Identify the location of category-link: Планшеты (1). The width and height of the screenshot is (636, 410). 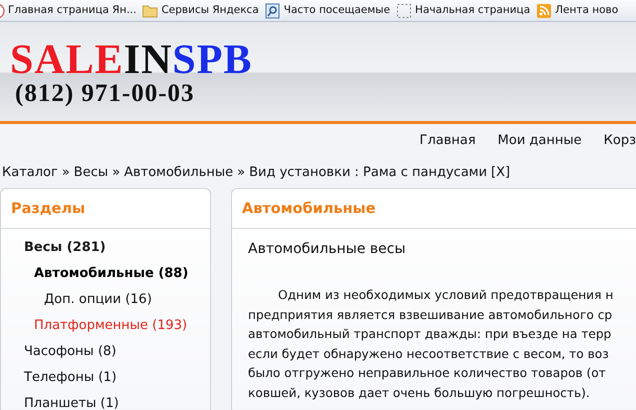
(60, 400).